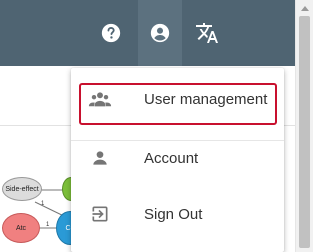  I want to click on help-button, so click(111, 33).